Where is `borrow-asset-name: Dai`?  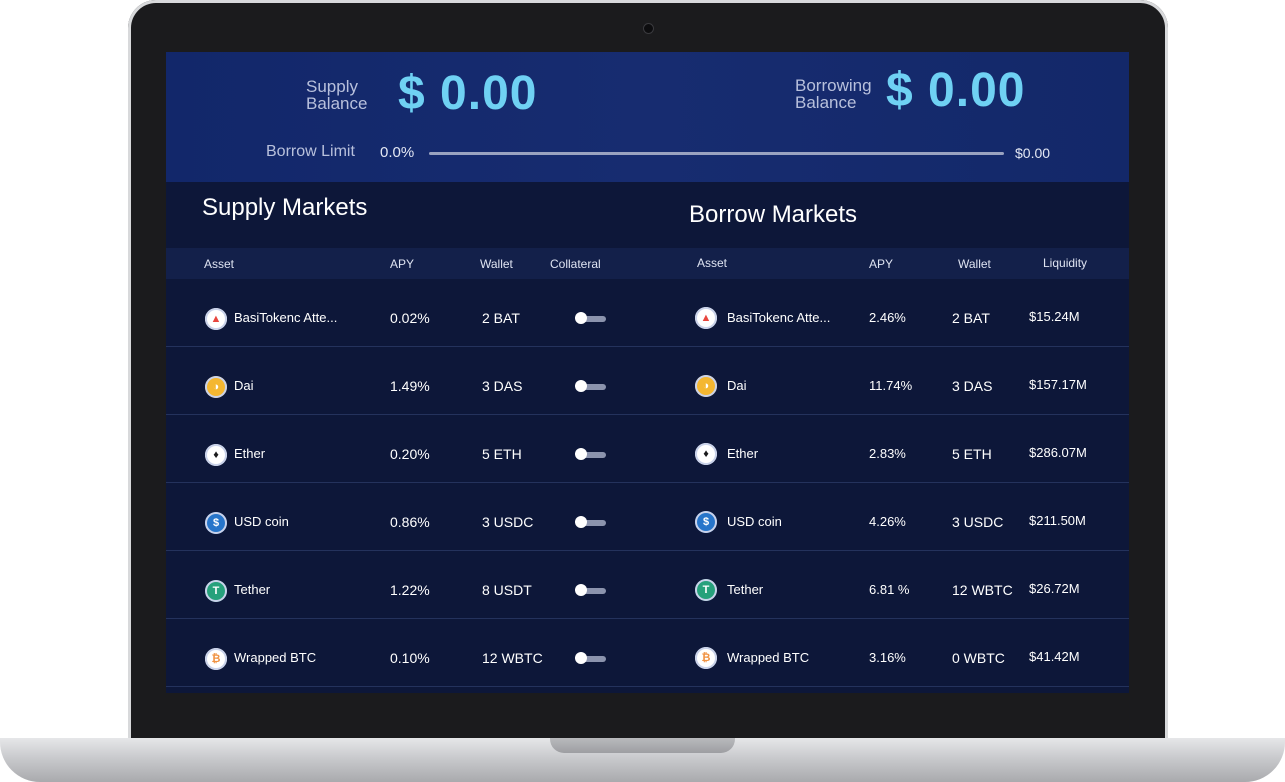
borrow-asset-name: Dai is located at coordinates (737, 385).